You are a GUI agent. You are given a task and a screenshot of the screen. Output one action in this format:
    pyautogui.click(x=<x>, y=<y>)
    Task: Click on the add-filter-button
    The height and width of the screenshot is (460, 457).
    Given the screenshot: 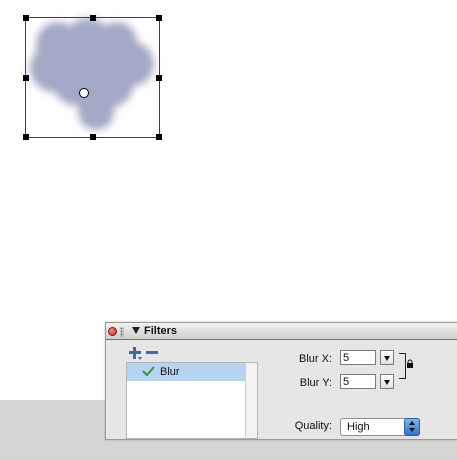 What is the action you would take?
    pyautogui.click(x=135, y=353)
    